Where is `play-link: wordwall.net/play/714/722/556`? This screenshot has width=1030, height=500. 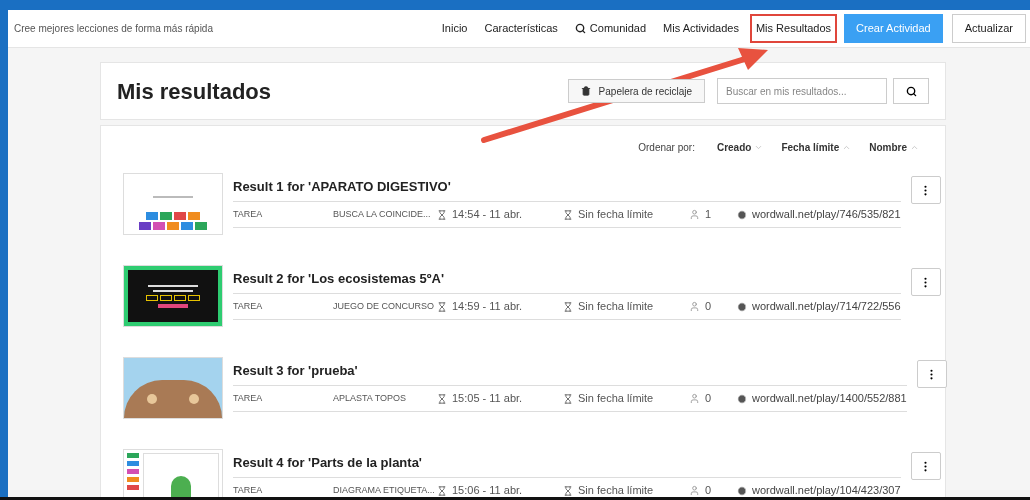
play-link: wordwall.net/play/714/722/556 is located at coordinates (826, 306).